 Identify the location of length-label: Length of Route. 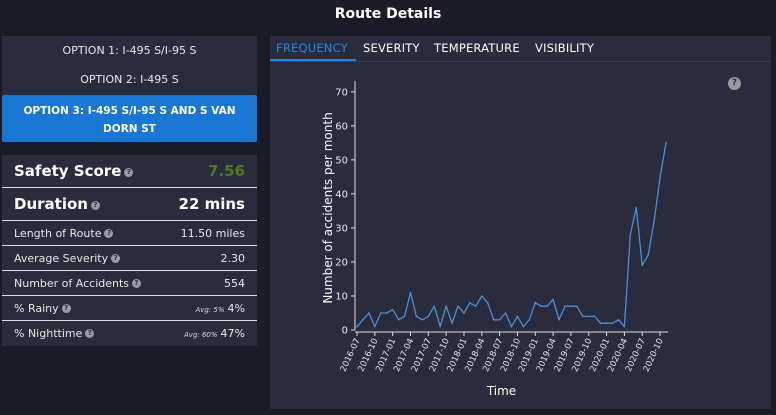
(58, 233).